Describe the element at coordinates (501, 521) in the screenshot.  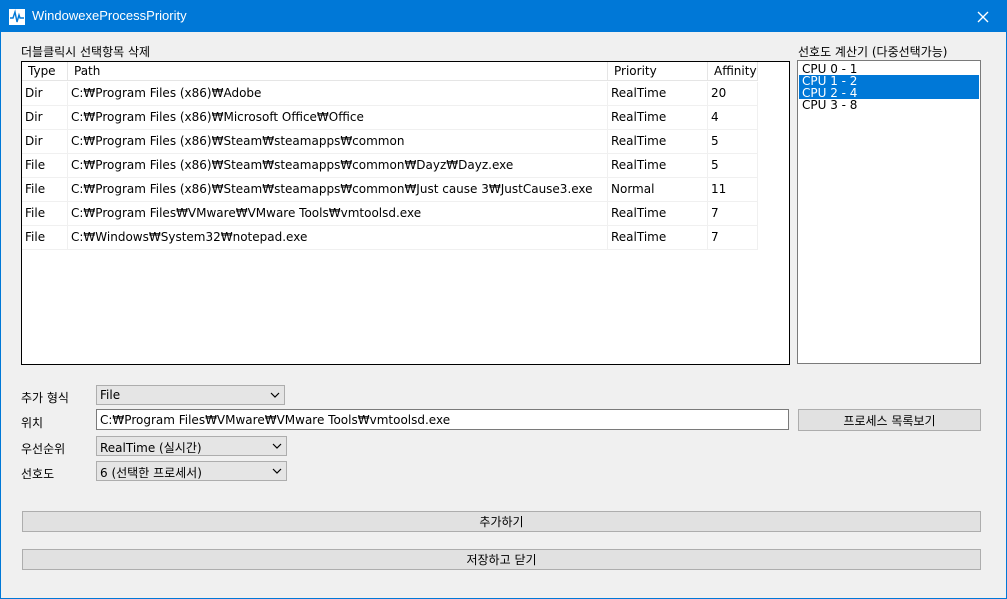
I see `add-button: 추가하기` at that location.